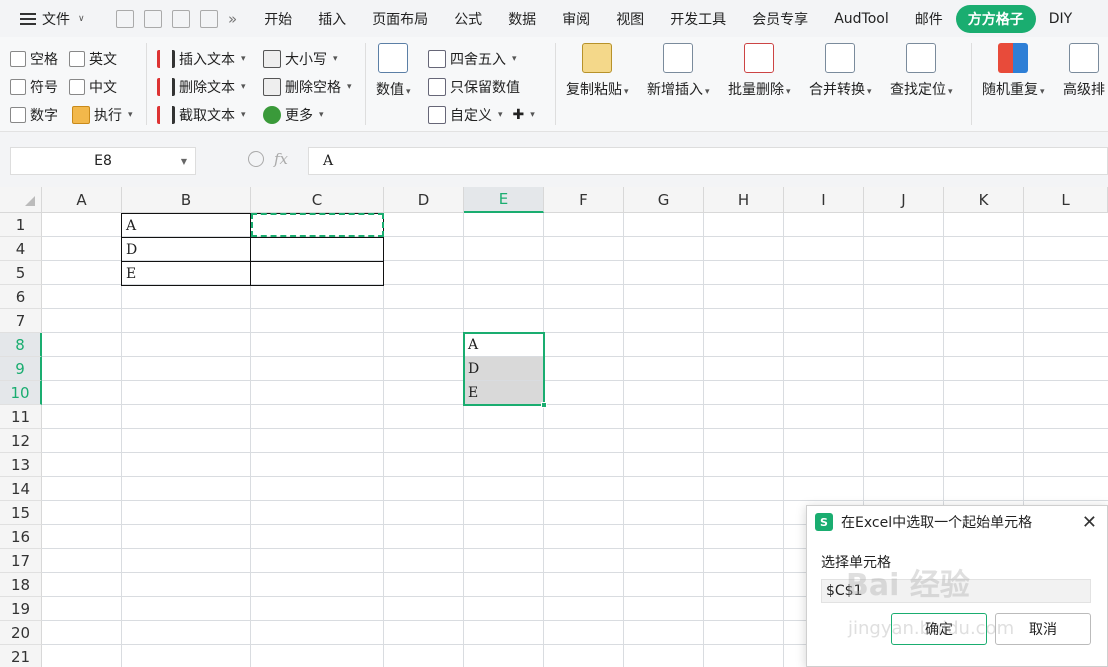 Image resolution: width=1108 pixels, height=667 pixels. What do you see at coordinates (21, 609) in the screenshot?
I see `row-header-19: 19` at bounding box center [21, 609].